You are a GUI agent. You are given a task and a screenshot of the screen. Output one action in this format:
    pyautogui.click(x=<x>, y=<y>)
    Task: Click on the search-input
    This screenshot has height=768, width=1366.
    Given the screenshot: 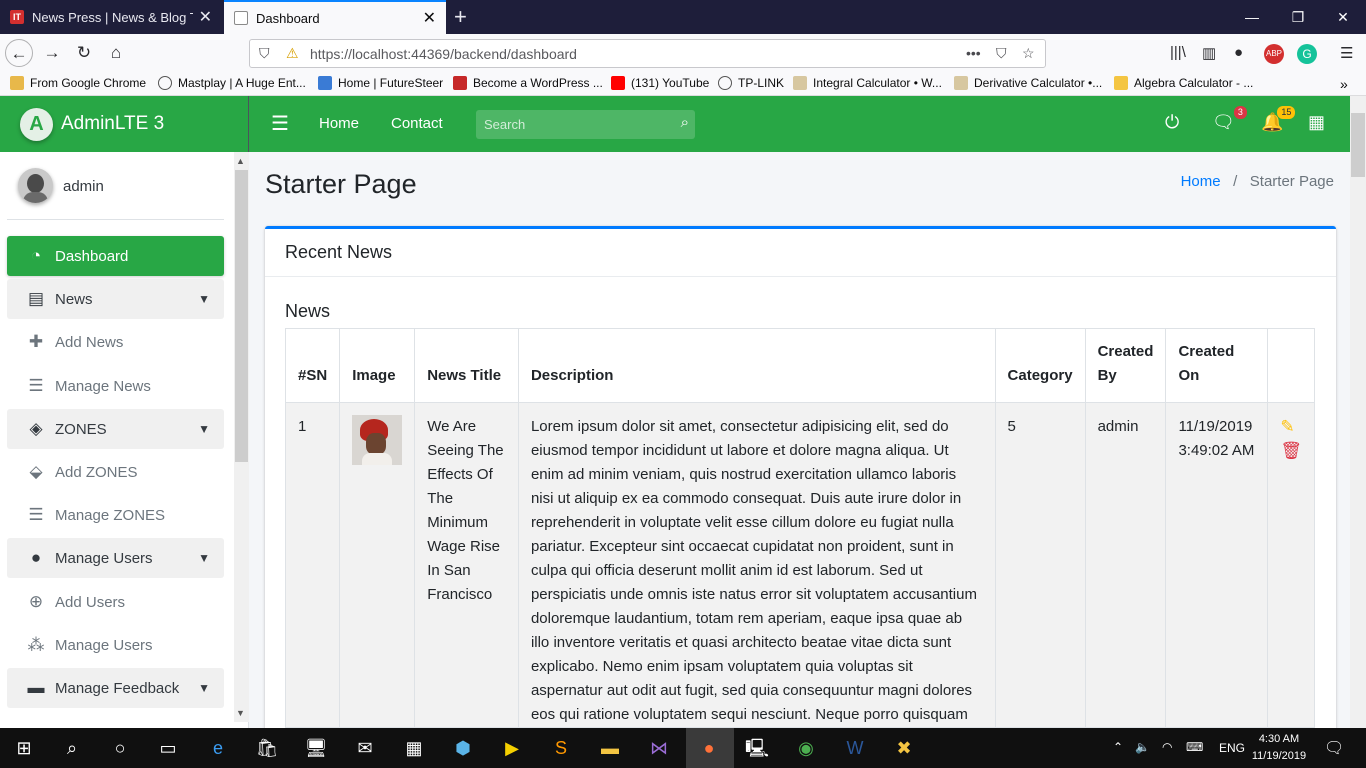 What is the action you would take?
    pyautogui.click(x=571, y=124)
    